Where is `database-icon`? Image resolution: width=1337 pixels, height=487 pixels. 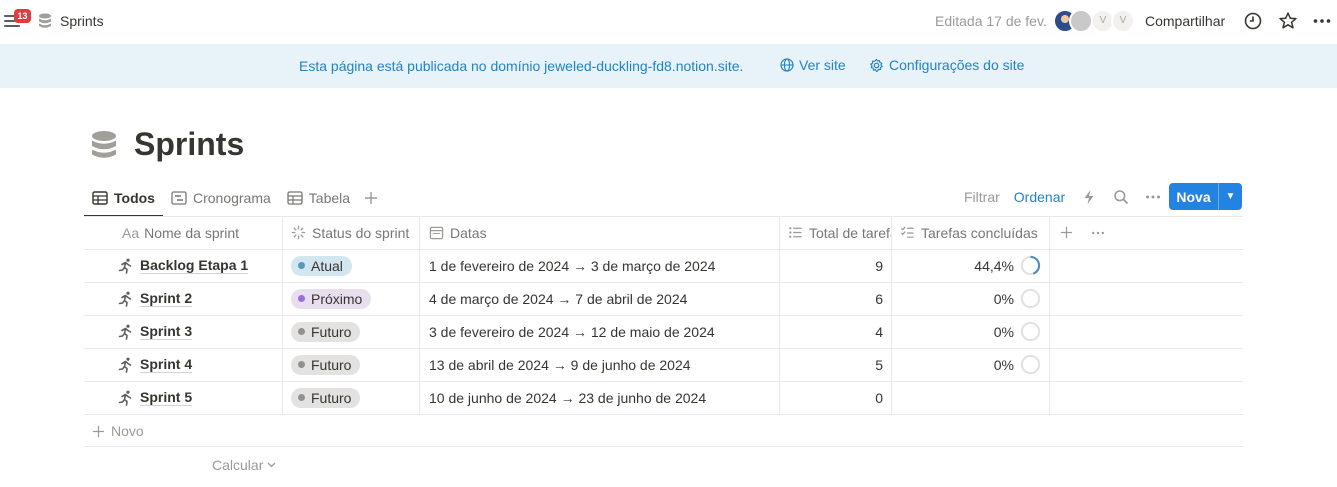
database-icon is located at coordinates (45, 20).